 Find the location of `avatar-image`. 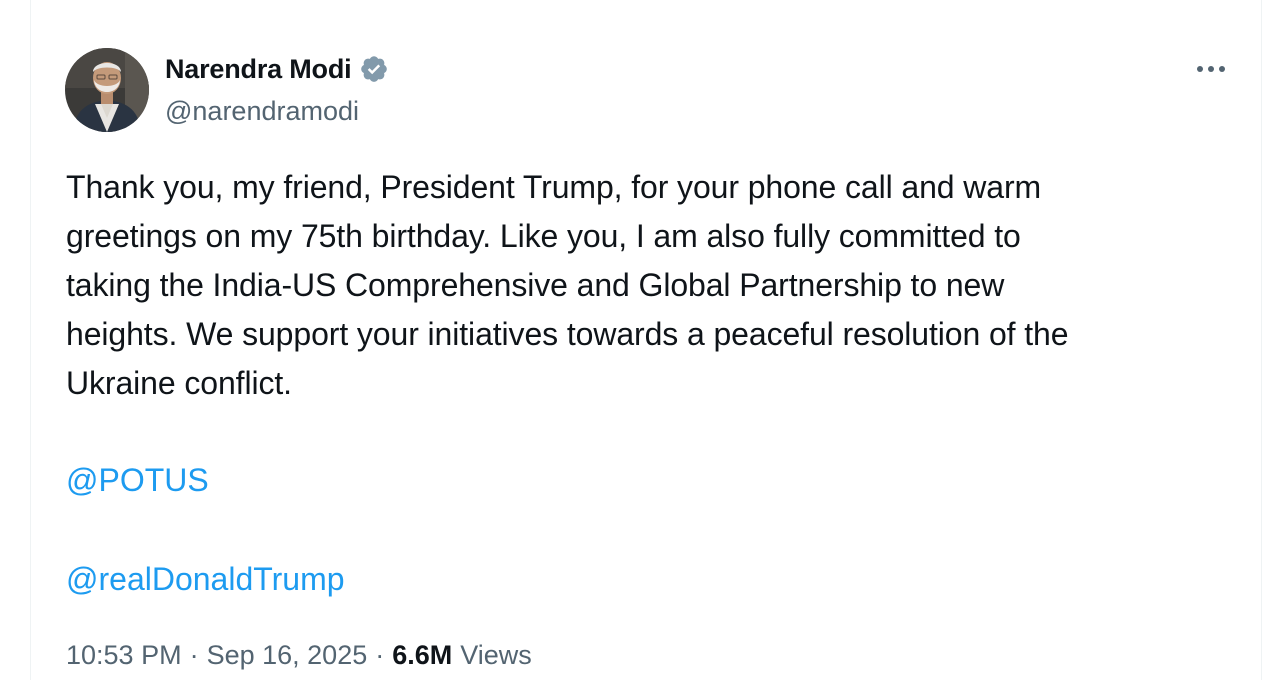

avatar-image is located at coordinates (107, 90).